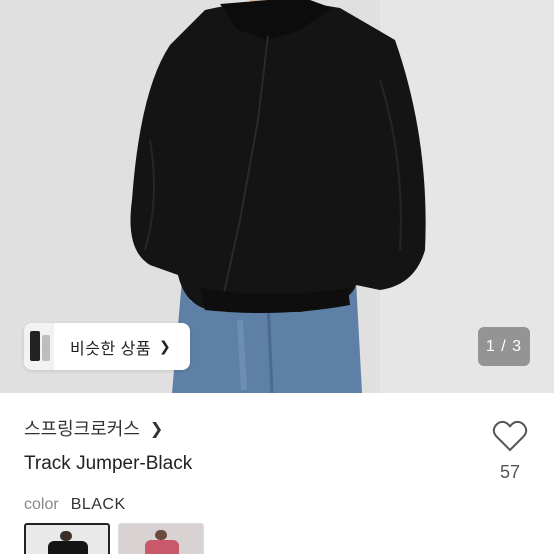  I want to click on color-value: BLACK, so click(98, 504).